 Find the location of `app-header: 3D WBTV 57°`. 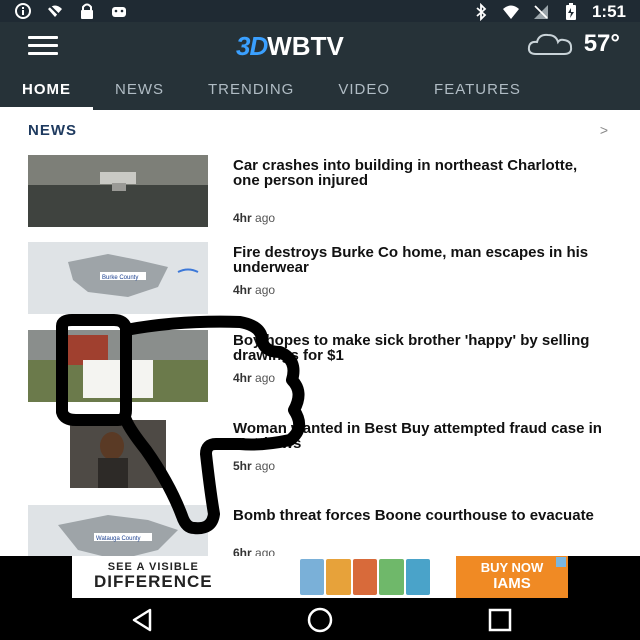

app-header: 3D WBTV 57° is located at coordinates (320, 46).